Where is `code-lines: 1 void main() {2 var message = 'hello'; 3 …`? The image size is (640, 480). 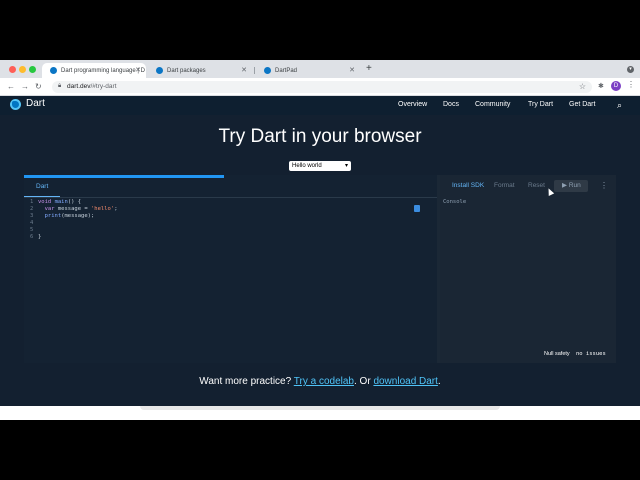 code-lines: 1 void main() {2 var message = 'hello'; 3 … is located at coordinates (74, 220).